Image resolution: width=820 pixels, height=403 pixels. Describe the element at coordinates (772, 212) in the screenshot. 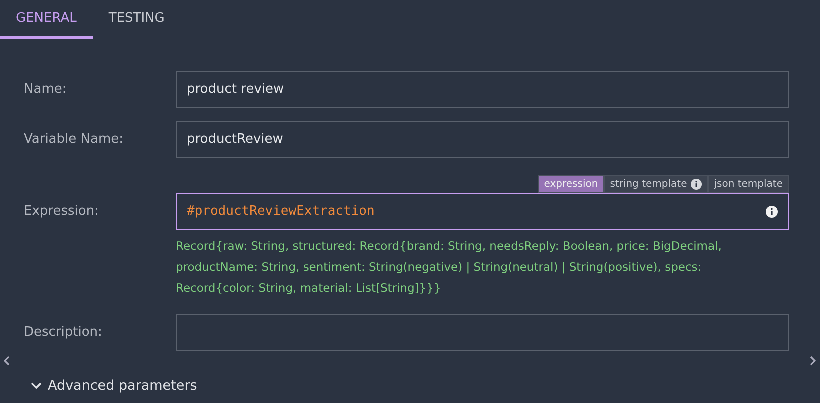

I see `info-icon` at that location.